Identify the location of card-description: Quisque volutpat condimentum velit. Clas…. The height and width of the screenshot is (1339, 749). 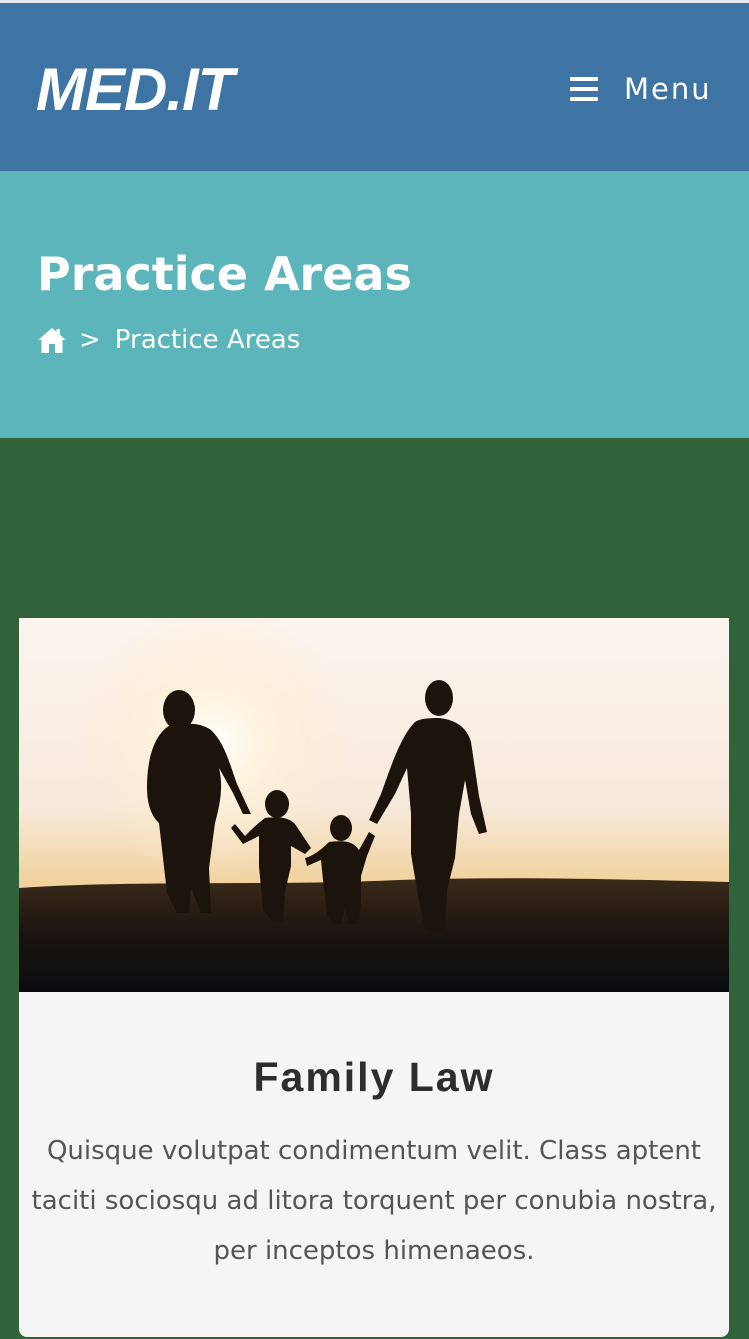
(374, 1201).